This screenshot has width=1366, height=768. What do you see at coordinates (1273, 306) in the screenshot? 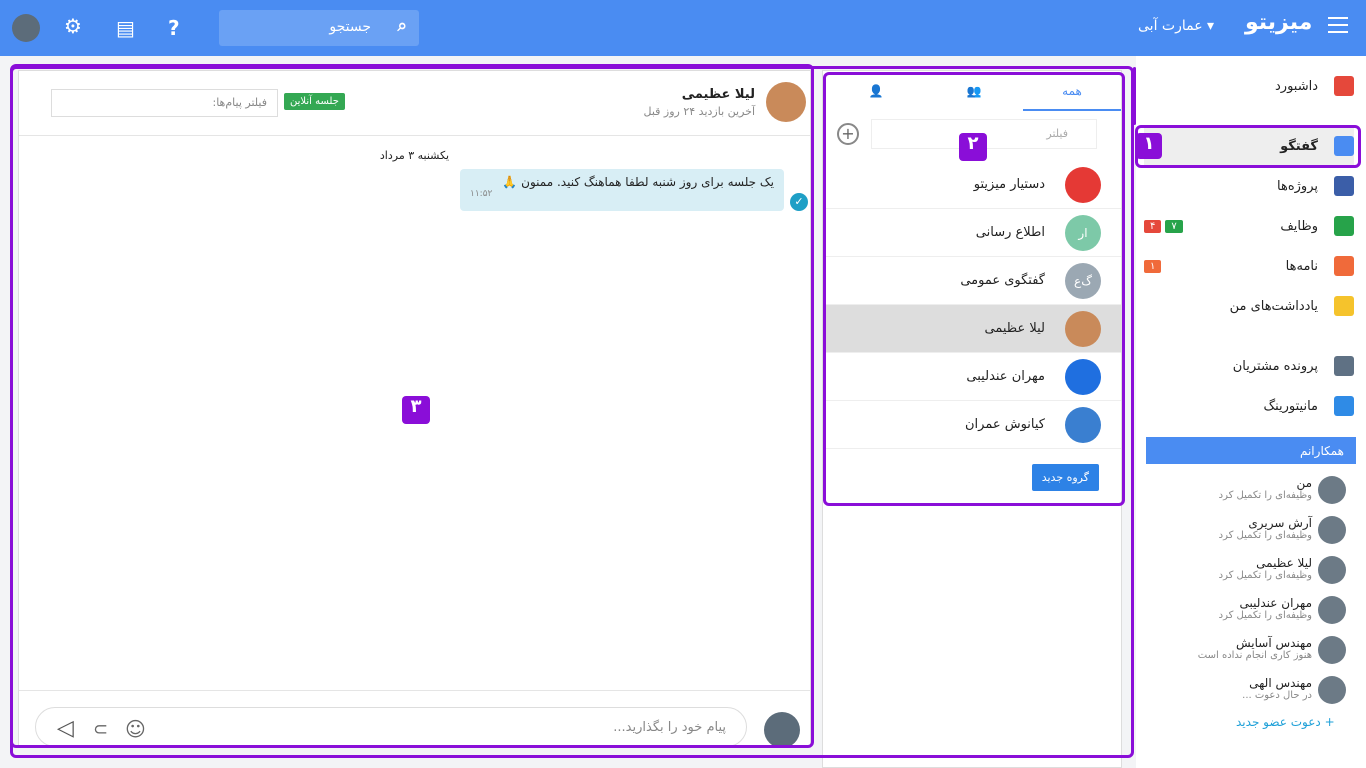
I see `sidebar-item-label: یادداشت‌های من` at bounding box center [1273, 306].